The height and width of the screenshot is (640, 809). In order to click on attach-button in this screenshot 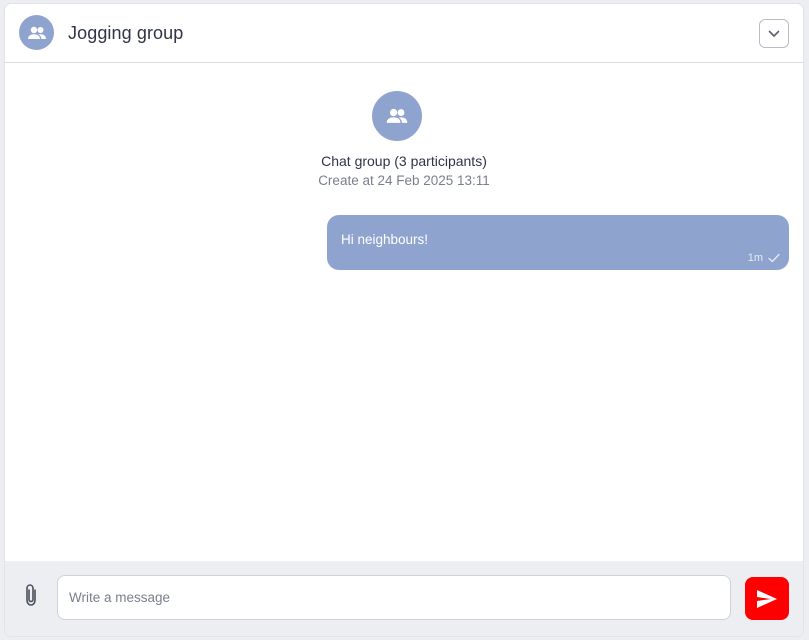, I will do `click(31, 595)`.